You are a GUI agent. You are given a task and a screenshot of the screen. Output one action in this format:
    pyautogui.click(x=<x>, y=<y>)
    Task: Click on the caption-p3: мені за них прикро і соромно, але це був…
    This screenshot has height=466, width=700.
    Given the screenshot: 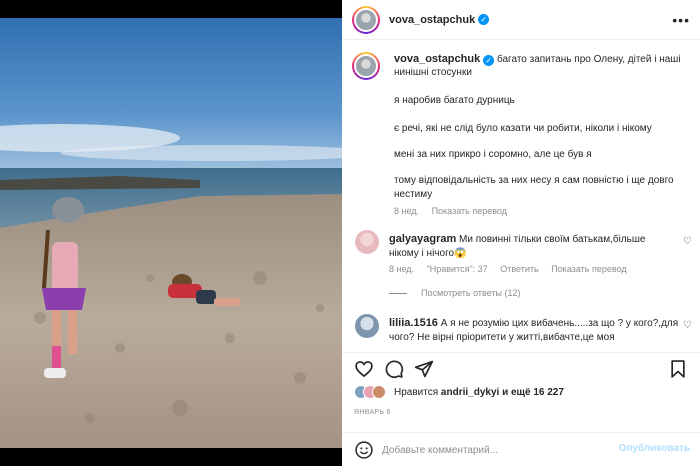 What is the action you would take?
    pyautogui.click(x=493, y=154)
    